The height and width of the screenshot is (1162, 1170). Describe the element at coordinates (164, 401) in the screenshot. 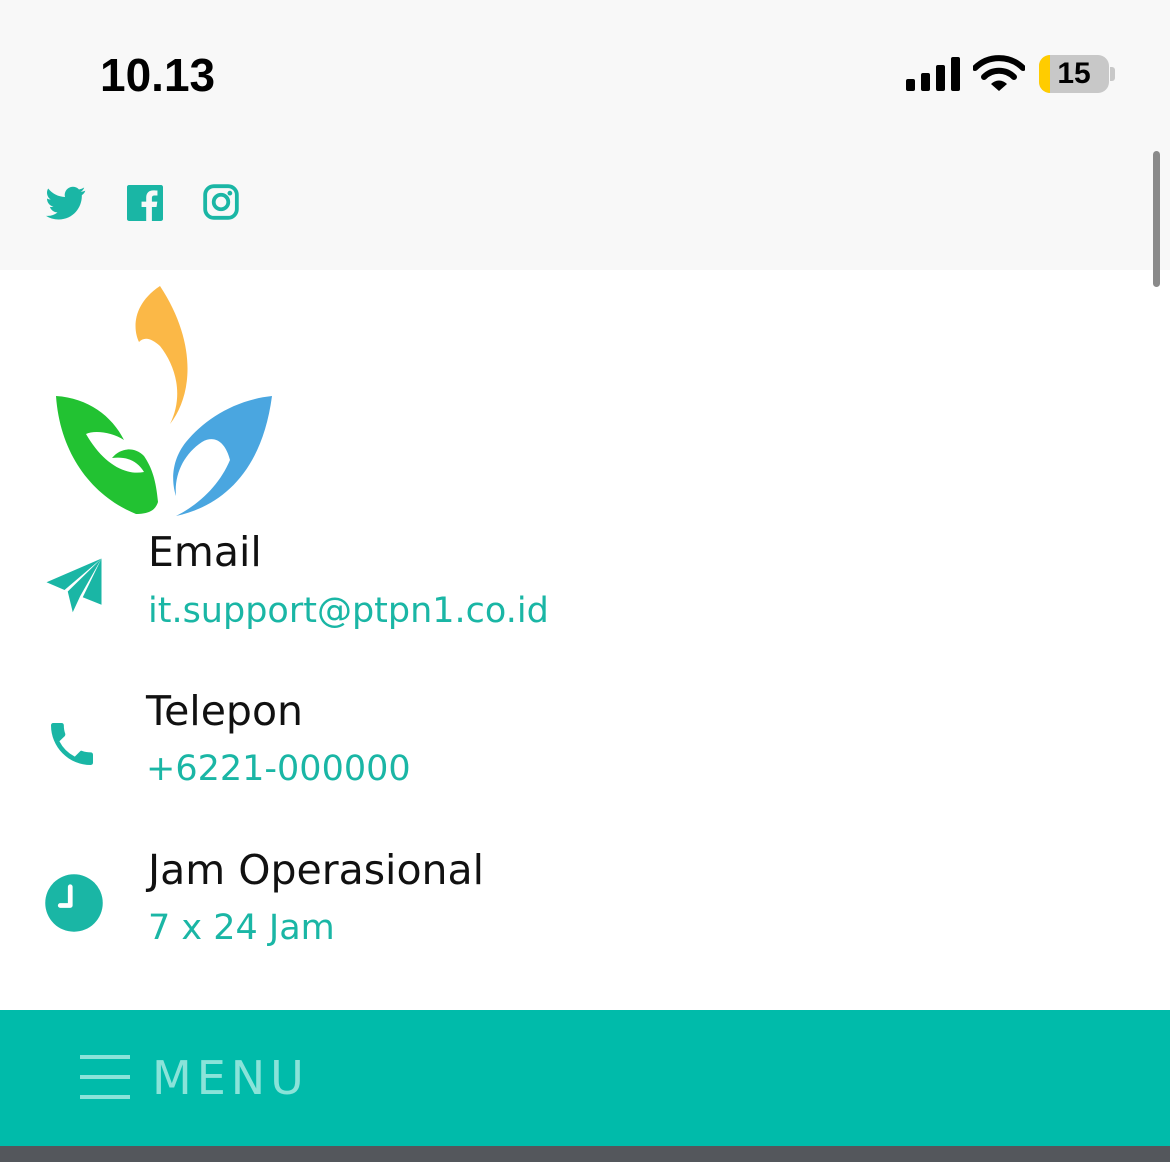

I see `ptpn-leaves-logo` at that location.